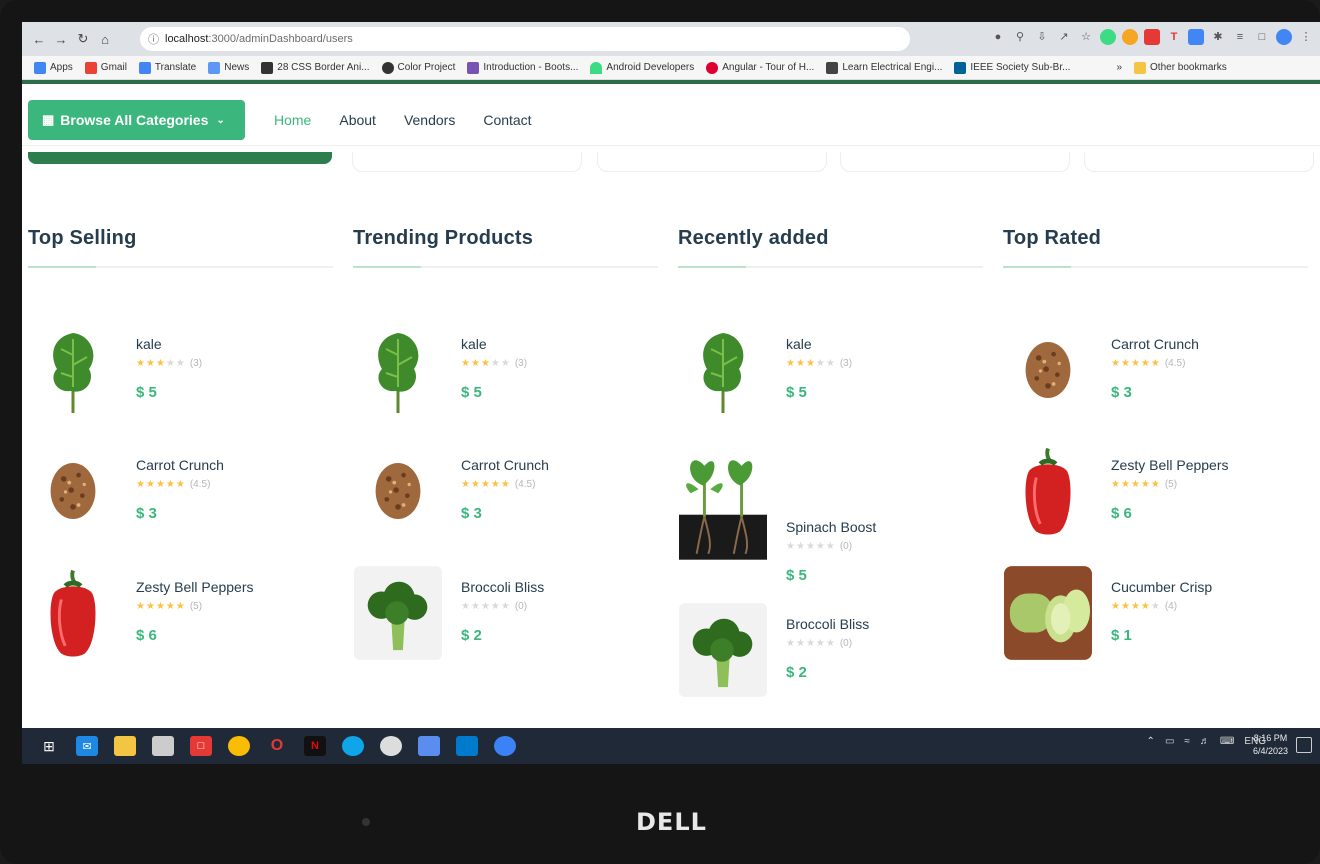  I want to click on notification-icon, so click(1304, 745).